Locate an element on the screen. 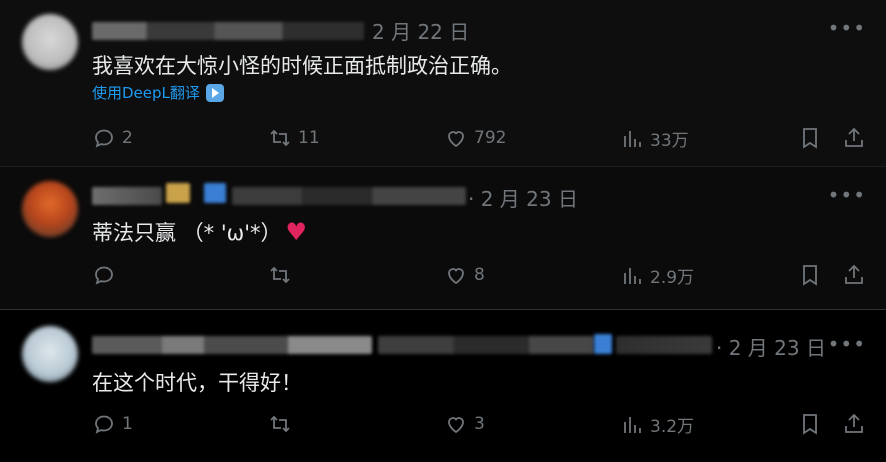  tweet-text: 在这个时代，干得好！ is located at coordinates (197, 383).